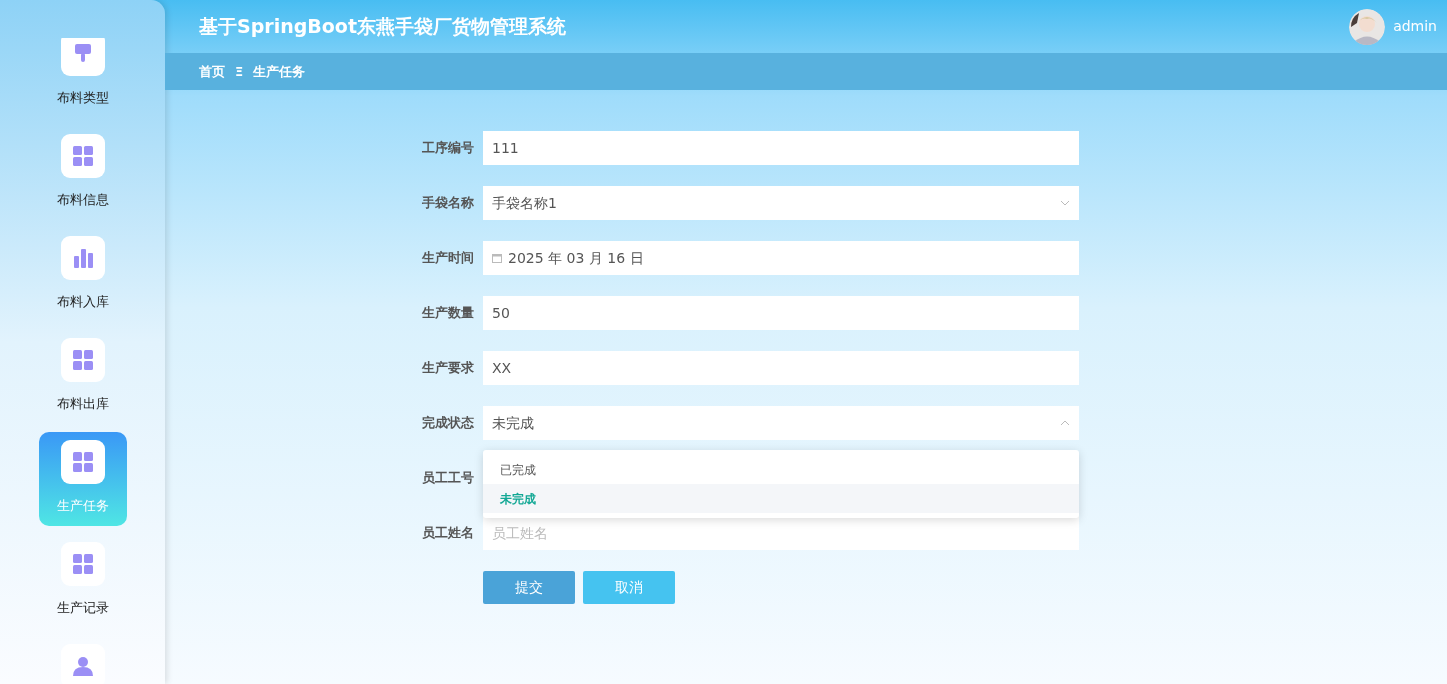 This screenshot has height=684, width=1447. I want to click on sidebar-item: 布料出库, so click(82, 404).